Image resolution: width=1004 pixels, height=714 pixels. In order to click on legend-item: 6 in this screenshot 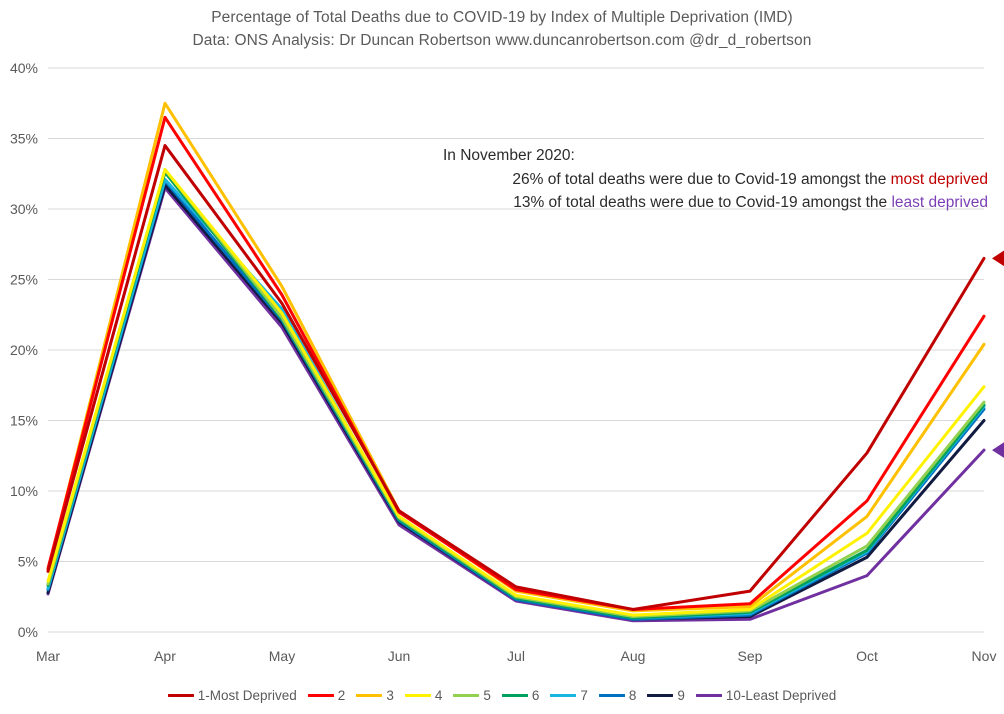, I will do `click(520, 695)`.